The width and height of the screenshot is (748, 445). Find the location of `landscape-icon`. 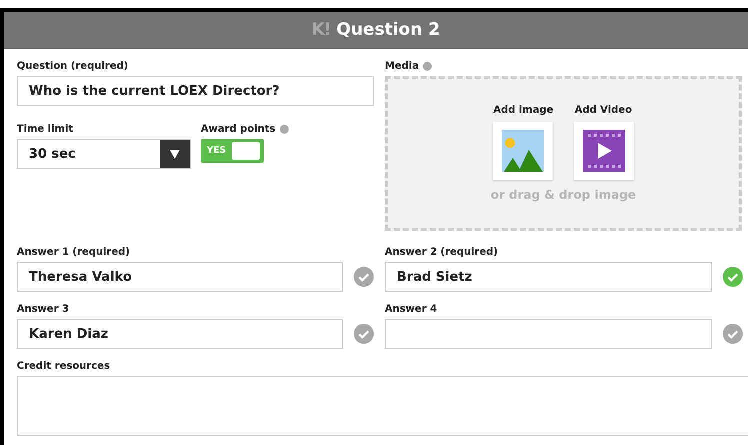

landscape-icon is located at coordinates (523, 151).